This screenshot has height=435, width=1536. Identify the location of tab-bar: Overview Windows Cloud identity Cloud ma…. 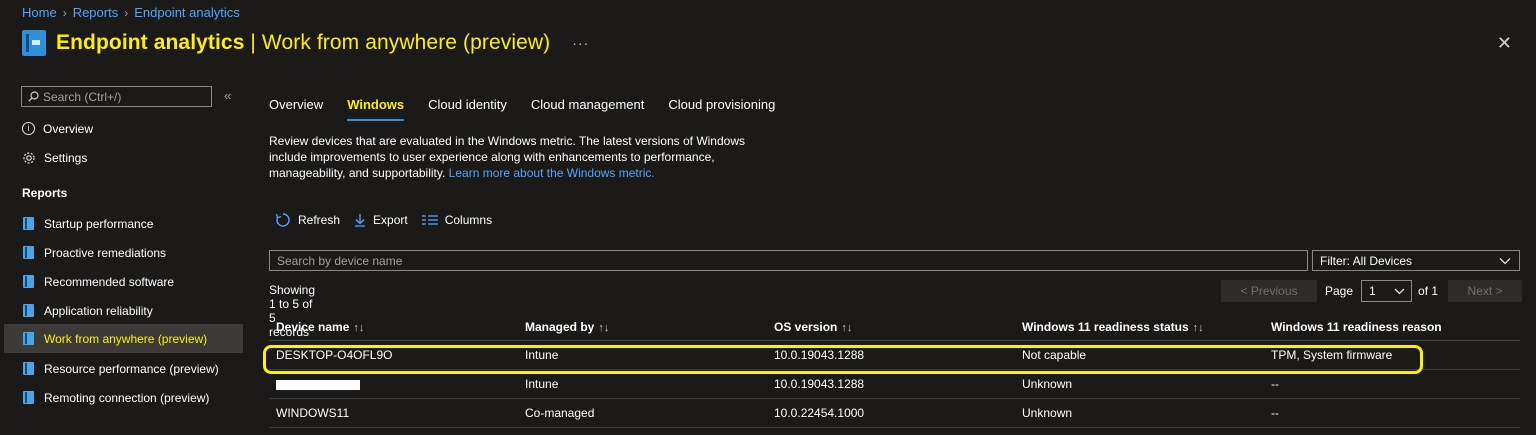
(534, 109).